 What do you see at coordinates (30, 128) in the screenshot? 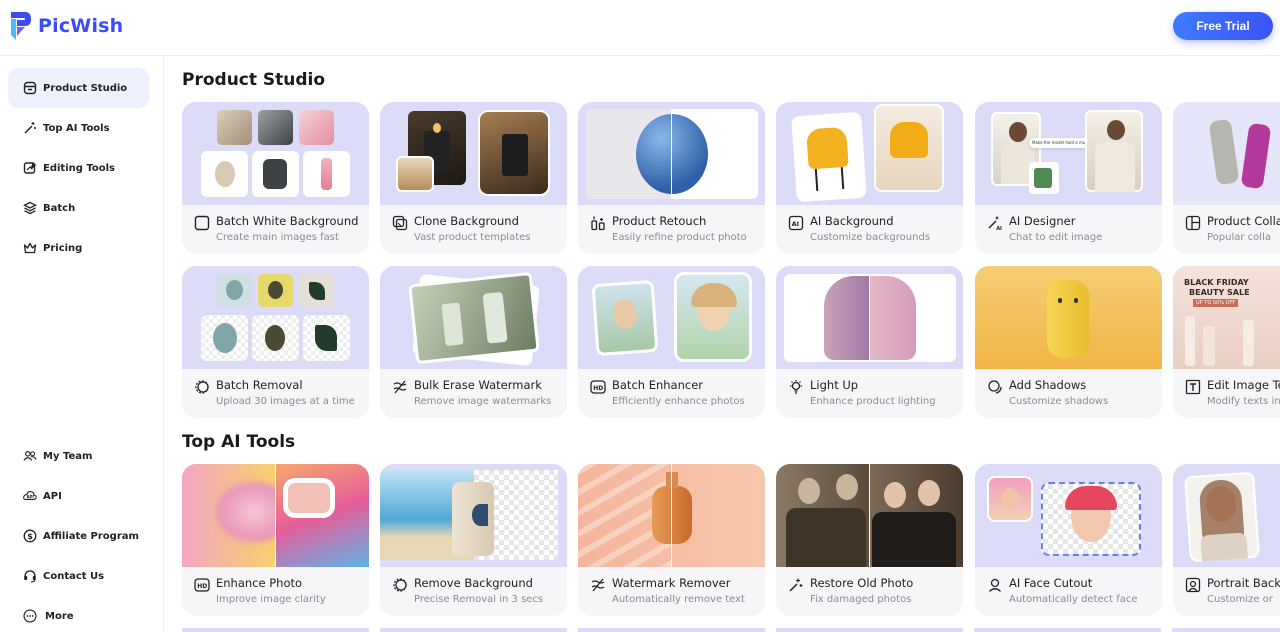
I see `magic-wand-icon` at bounding box center [30, 128].